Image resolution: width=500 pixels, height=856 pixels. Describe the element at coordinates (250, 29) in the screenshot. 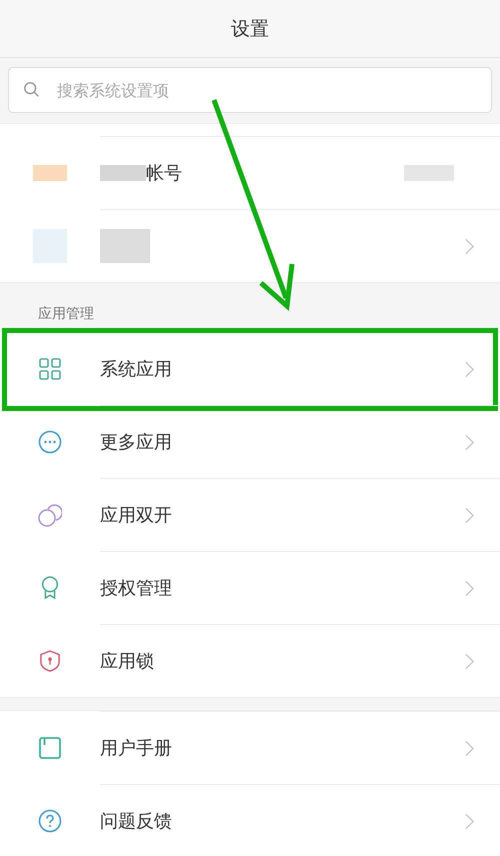

I see `page-title: 设置` at that location.